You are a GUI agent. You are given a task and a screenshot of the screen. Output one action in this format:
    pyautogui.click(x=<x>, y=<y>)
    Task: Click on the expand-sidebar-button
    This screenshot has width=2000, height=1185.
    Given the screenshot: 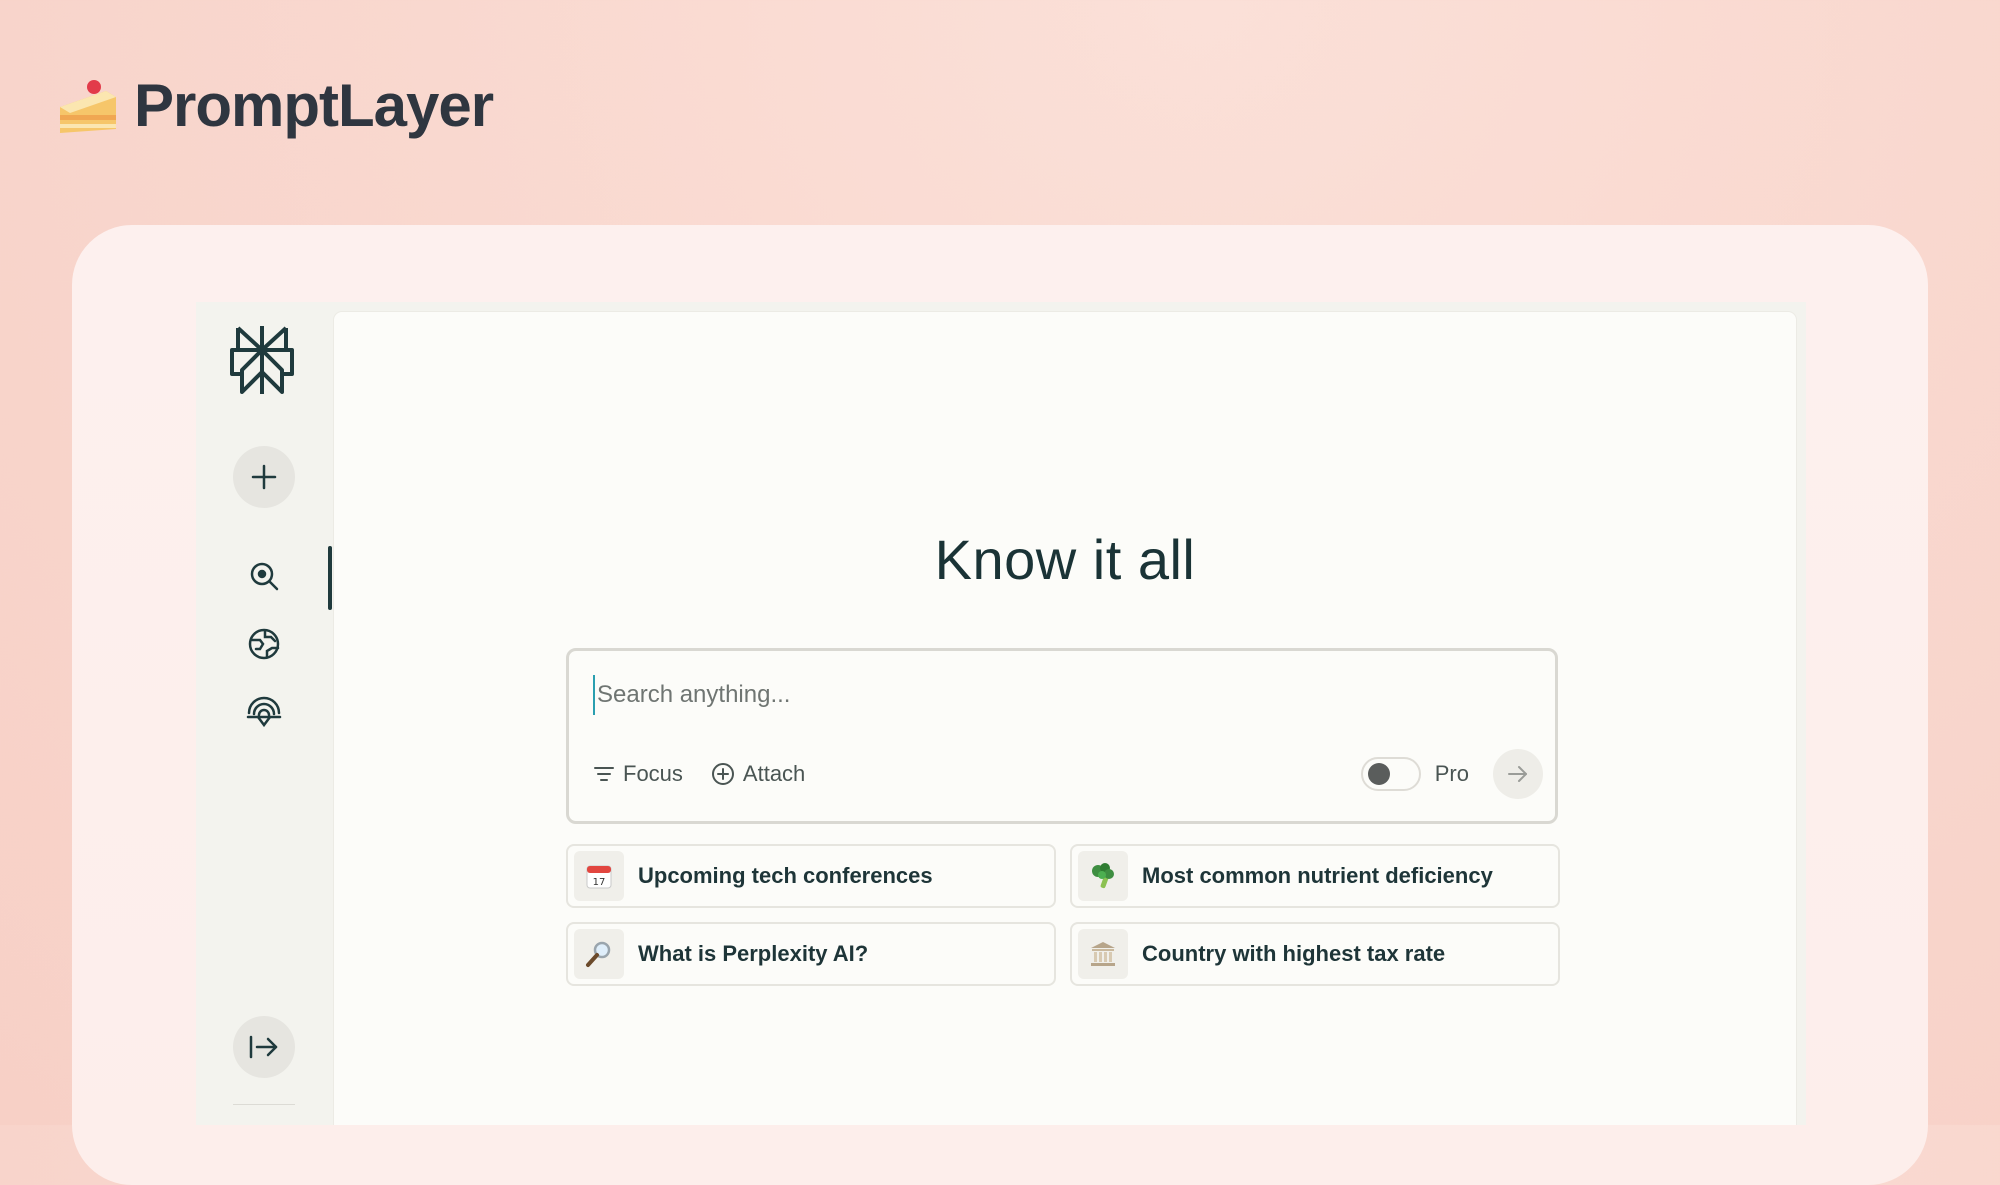 What is the action you would take?
    pyautogui.click(x=264, y=1047)
    